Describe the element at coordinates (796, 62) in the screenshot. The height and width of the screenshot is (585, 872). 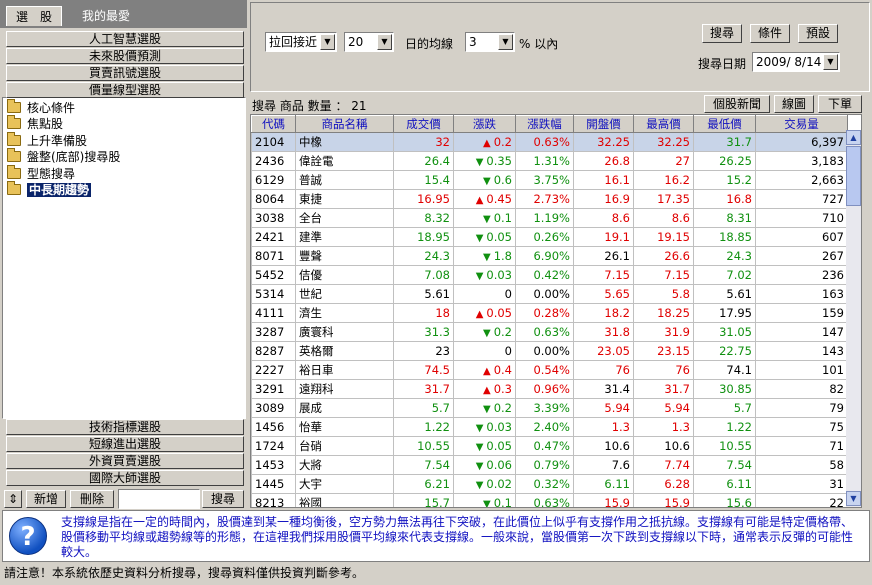
I see `search-date-select: 2009/ 8/14 ▼` at that location.